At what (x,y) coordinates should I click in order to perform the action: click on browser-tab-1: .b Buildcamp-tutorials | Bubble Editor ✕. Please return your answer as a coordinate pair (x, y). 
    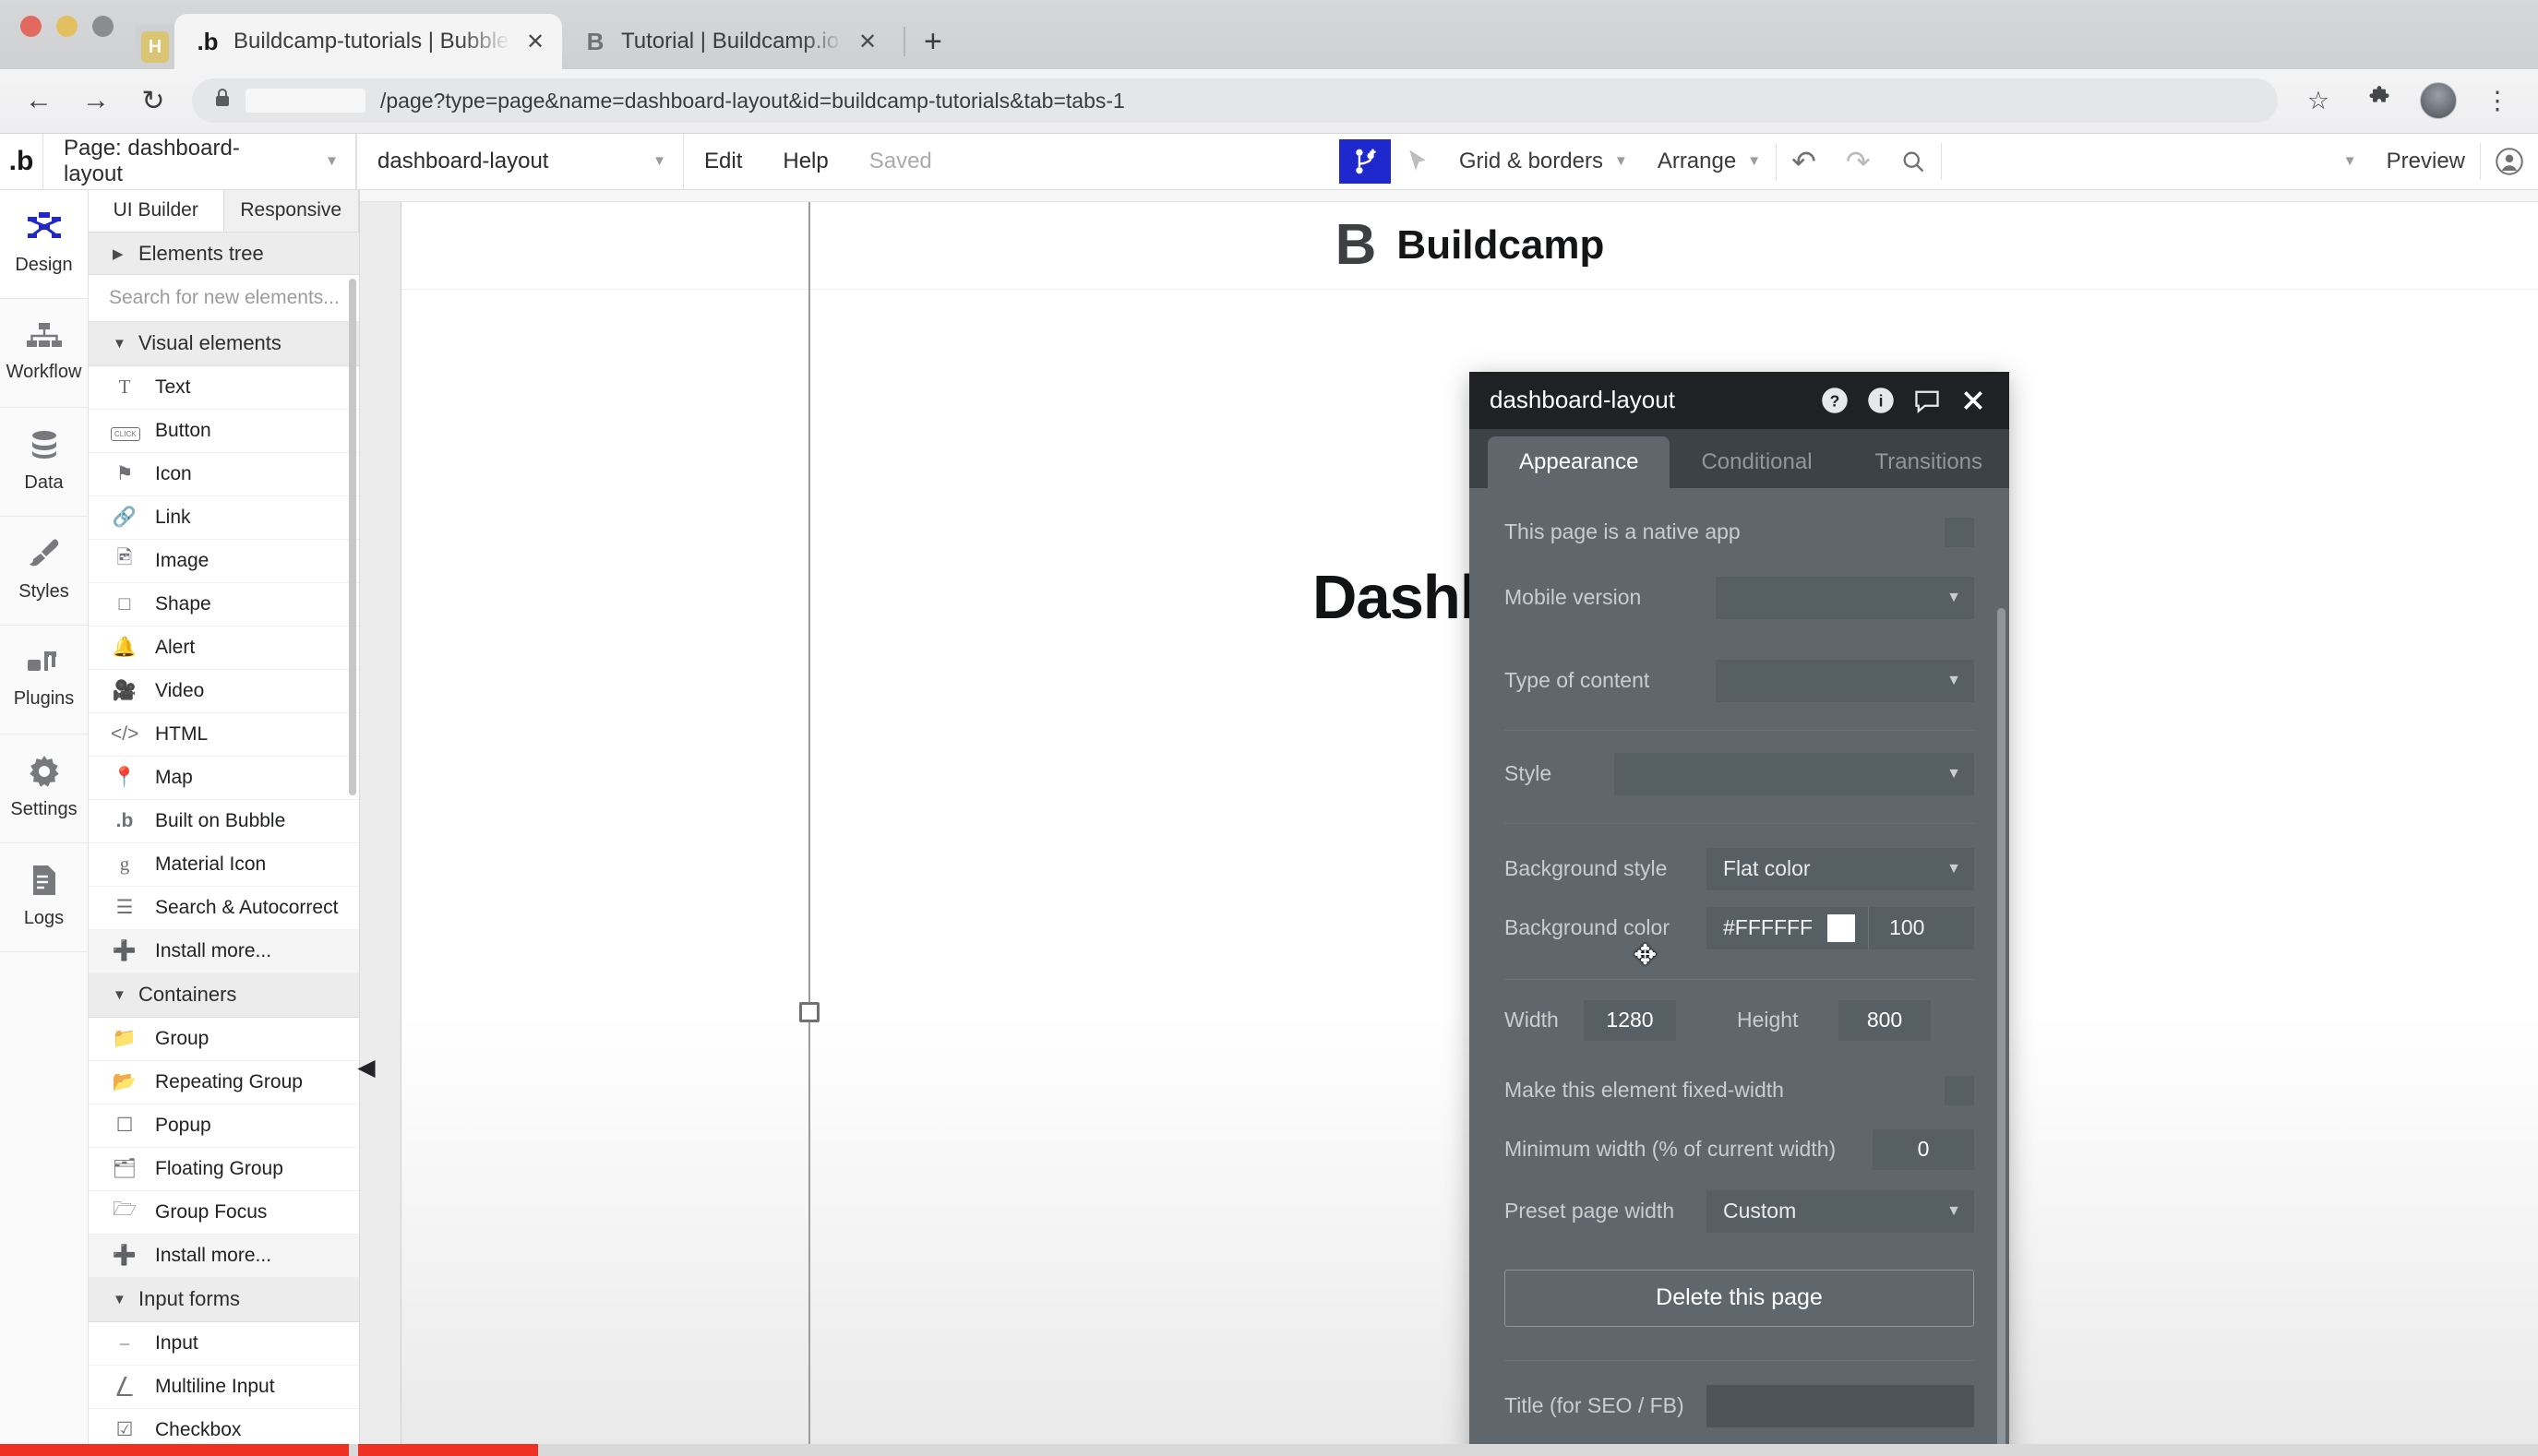
    Looking at the image, I should click on (368, 41).